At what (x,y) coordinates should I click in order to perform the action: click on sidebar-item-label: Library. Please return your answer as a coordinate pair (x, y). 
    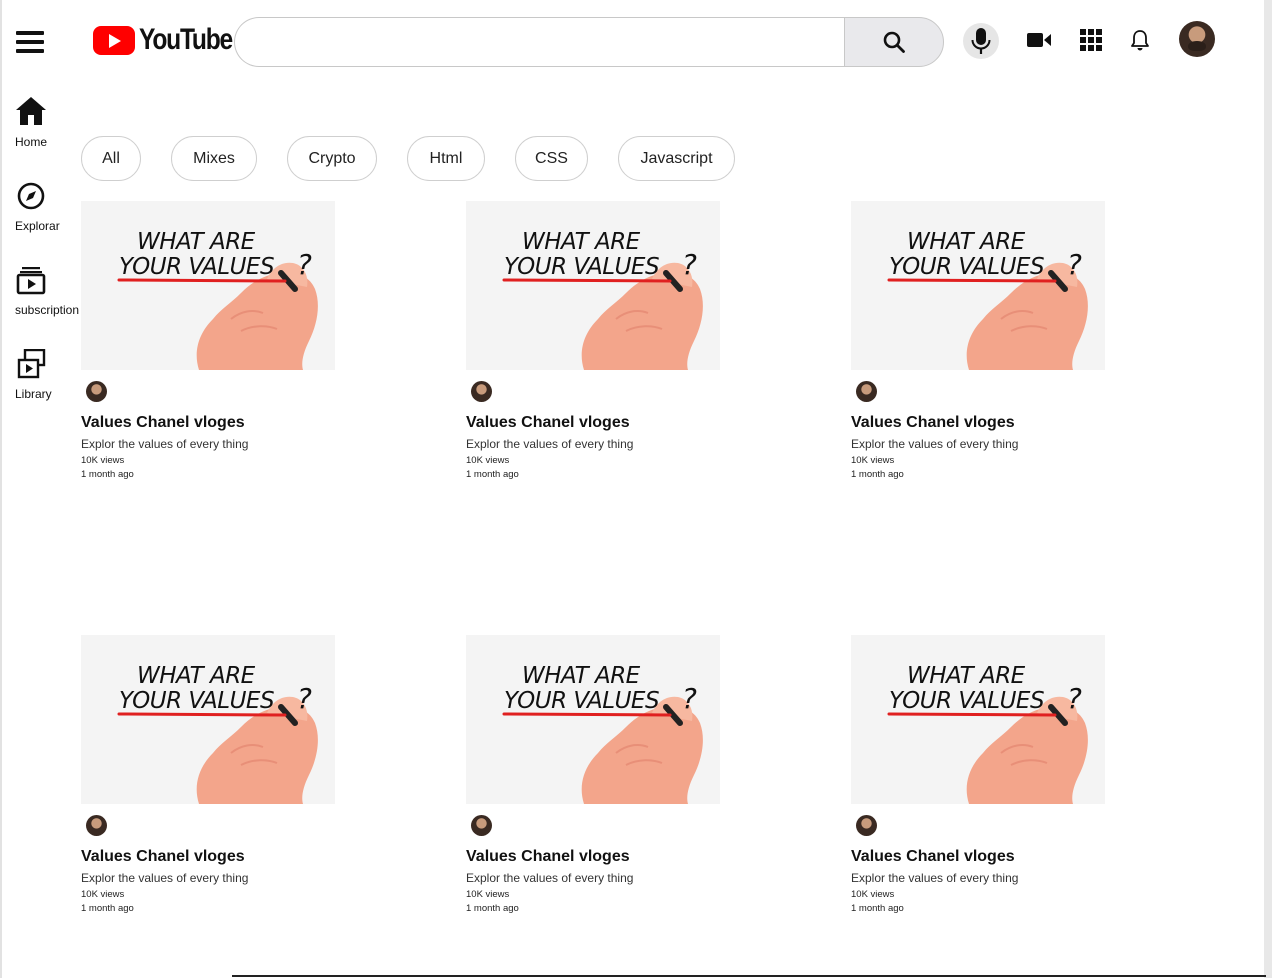
    Looking at the image, I should click on (33, 394).